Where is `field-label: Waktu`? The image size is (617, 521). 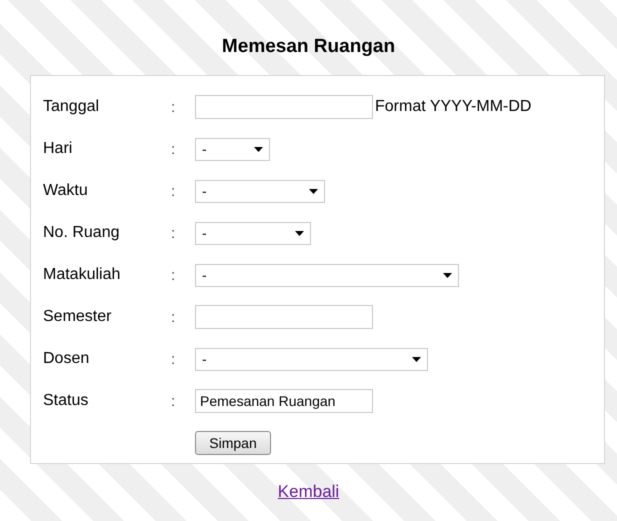 field-label: Waktu is located at coordinates (66, 191).